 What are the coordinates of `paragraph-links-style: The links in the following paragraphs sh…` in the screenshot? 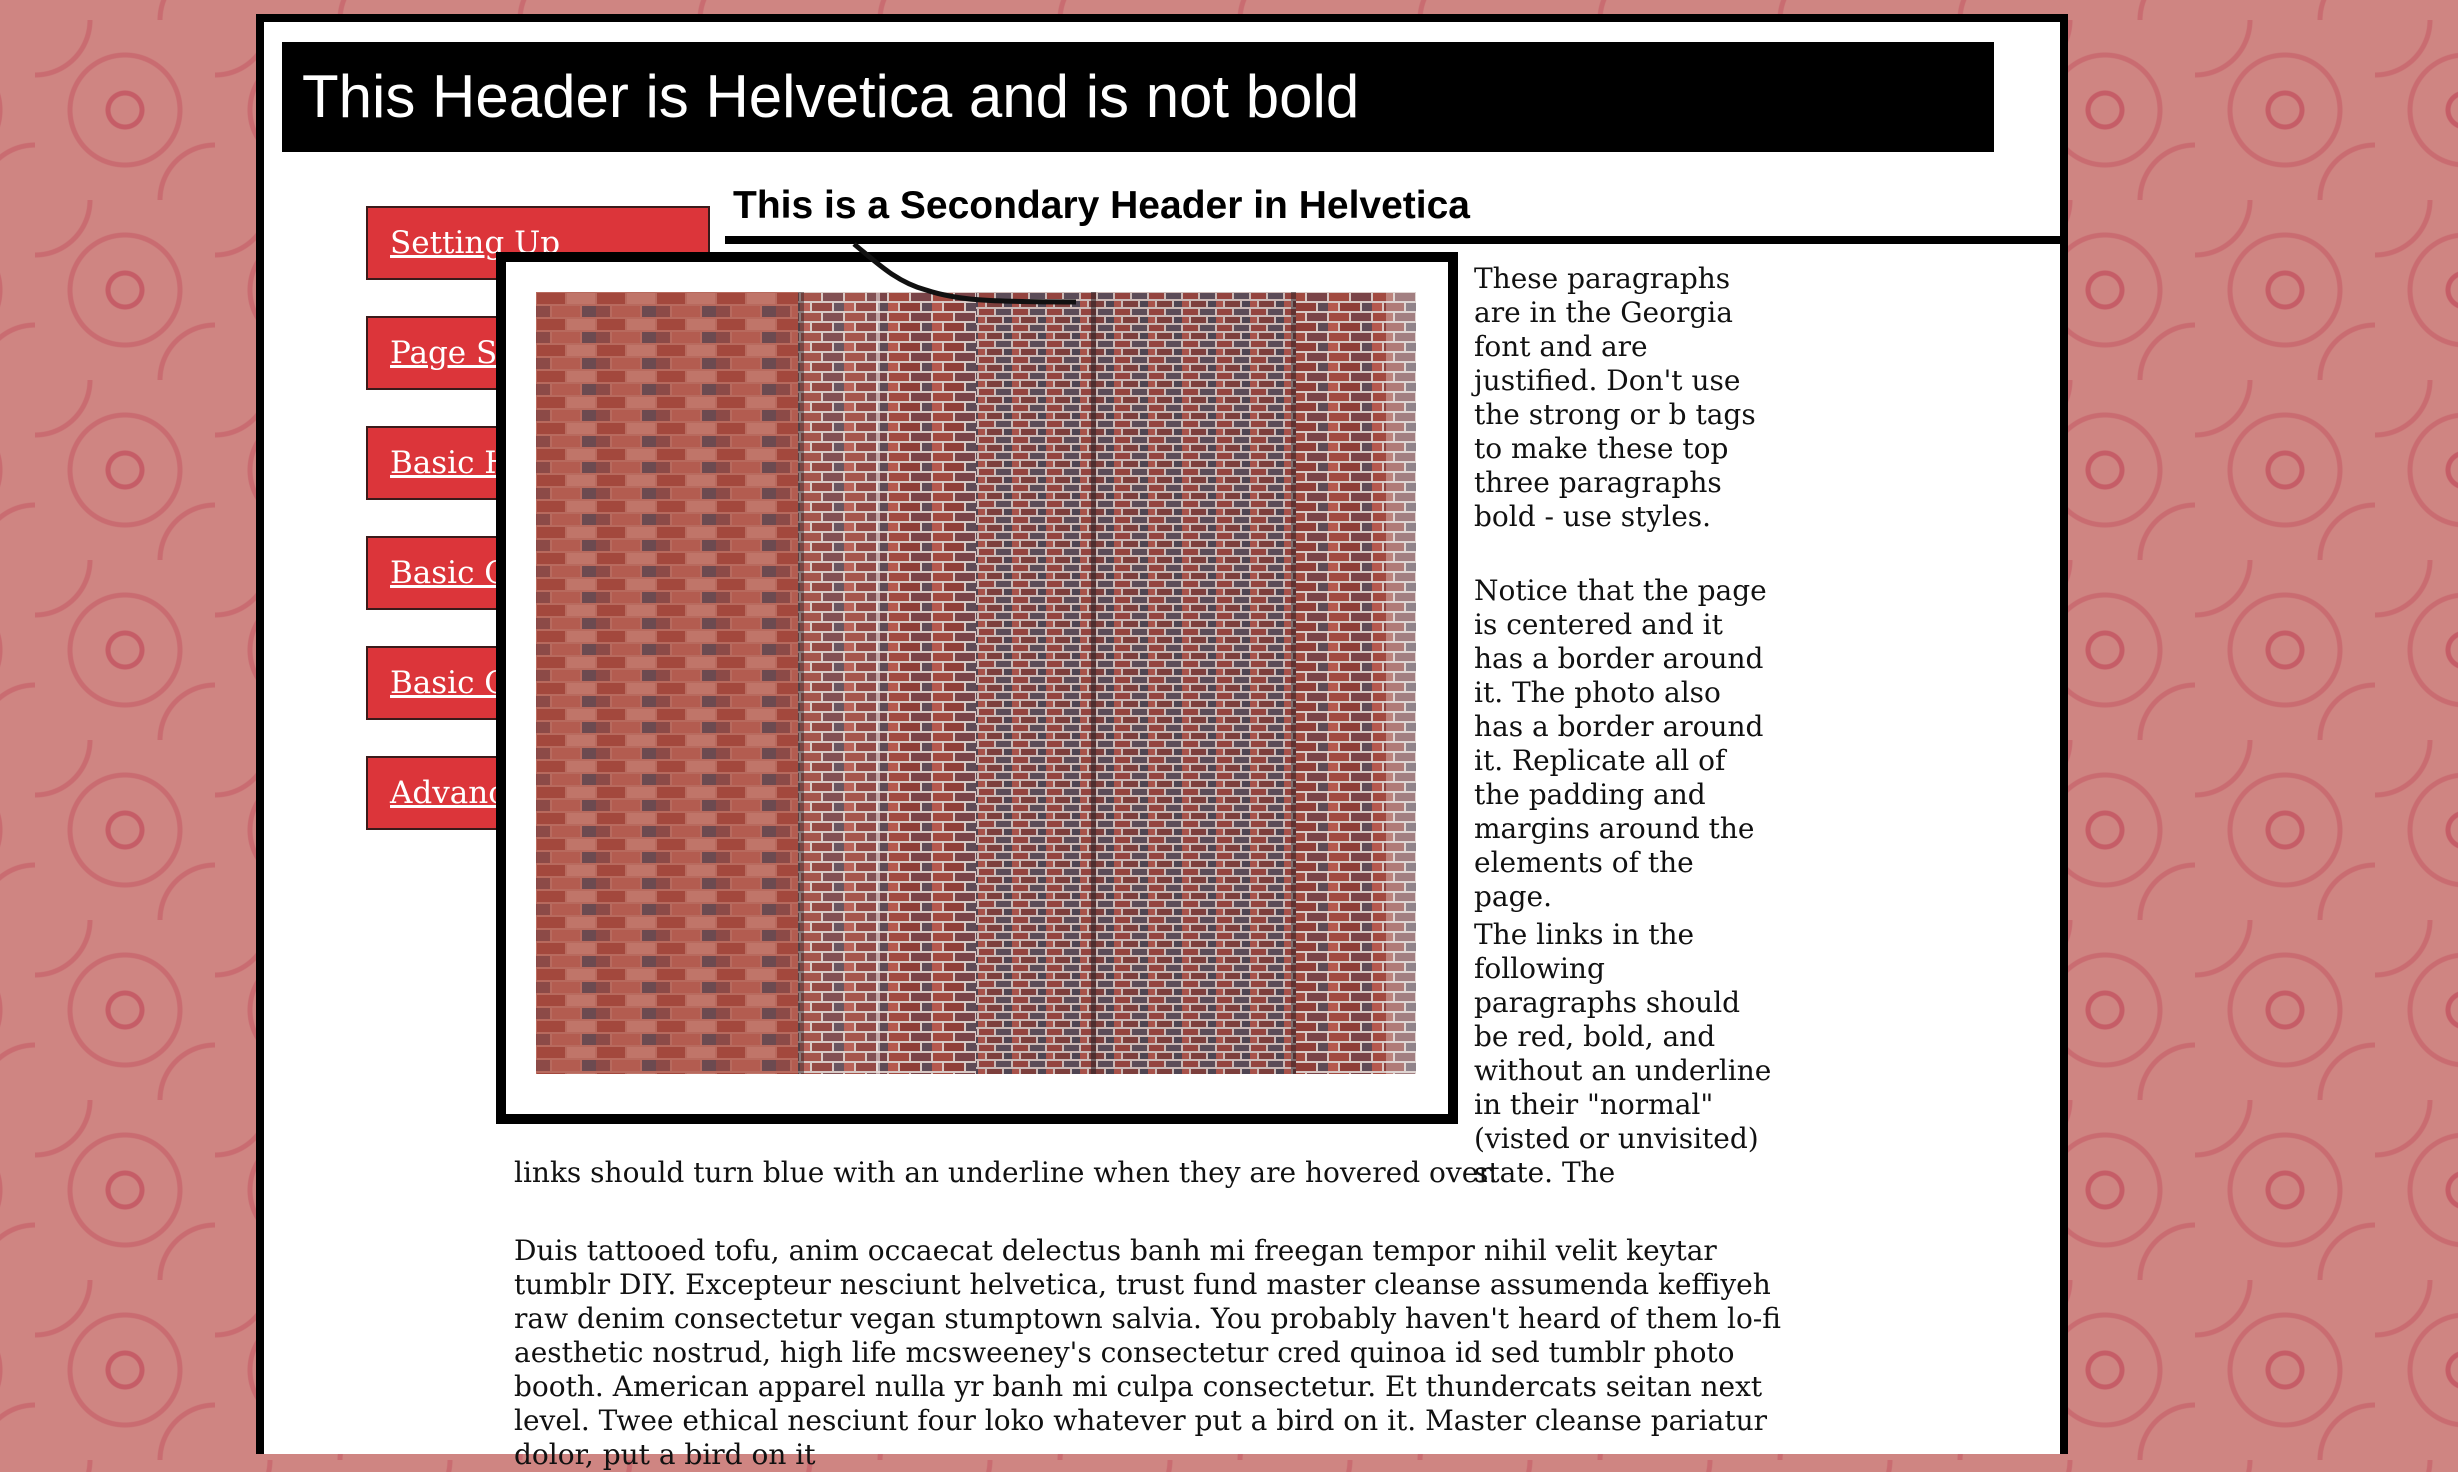 It's located at (1623, 1053).